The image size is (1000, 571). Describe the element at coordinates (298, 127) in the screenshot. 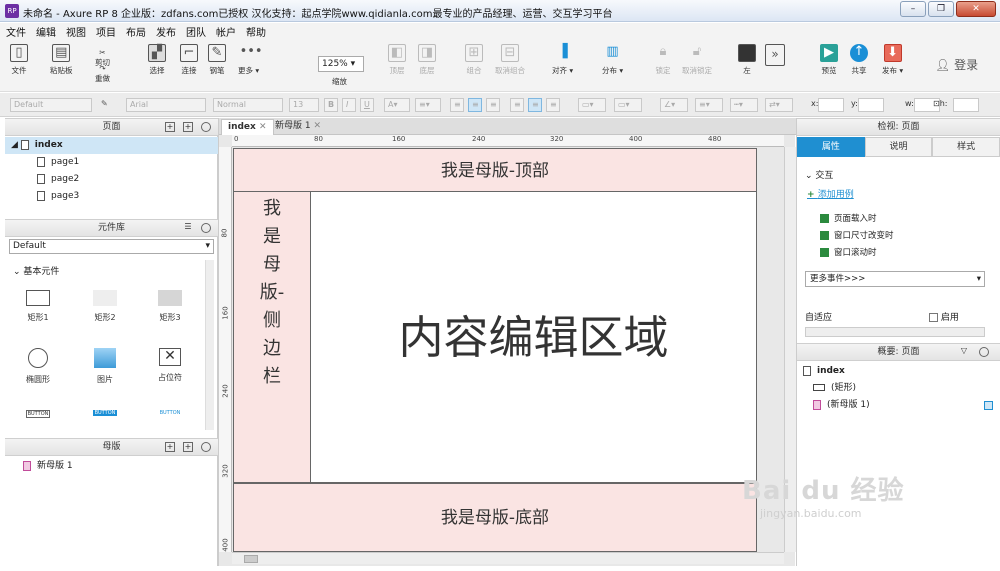

I see `tab-master: 新母版 1 ✕` at that location.